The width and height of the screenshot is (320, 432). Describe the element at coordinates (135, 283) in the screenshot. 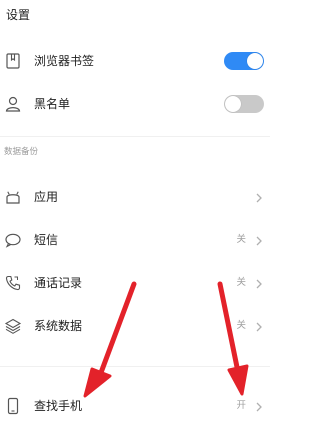

I see `call-log-row: 通话记录 关` at that location.